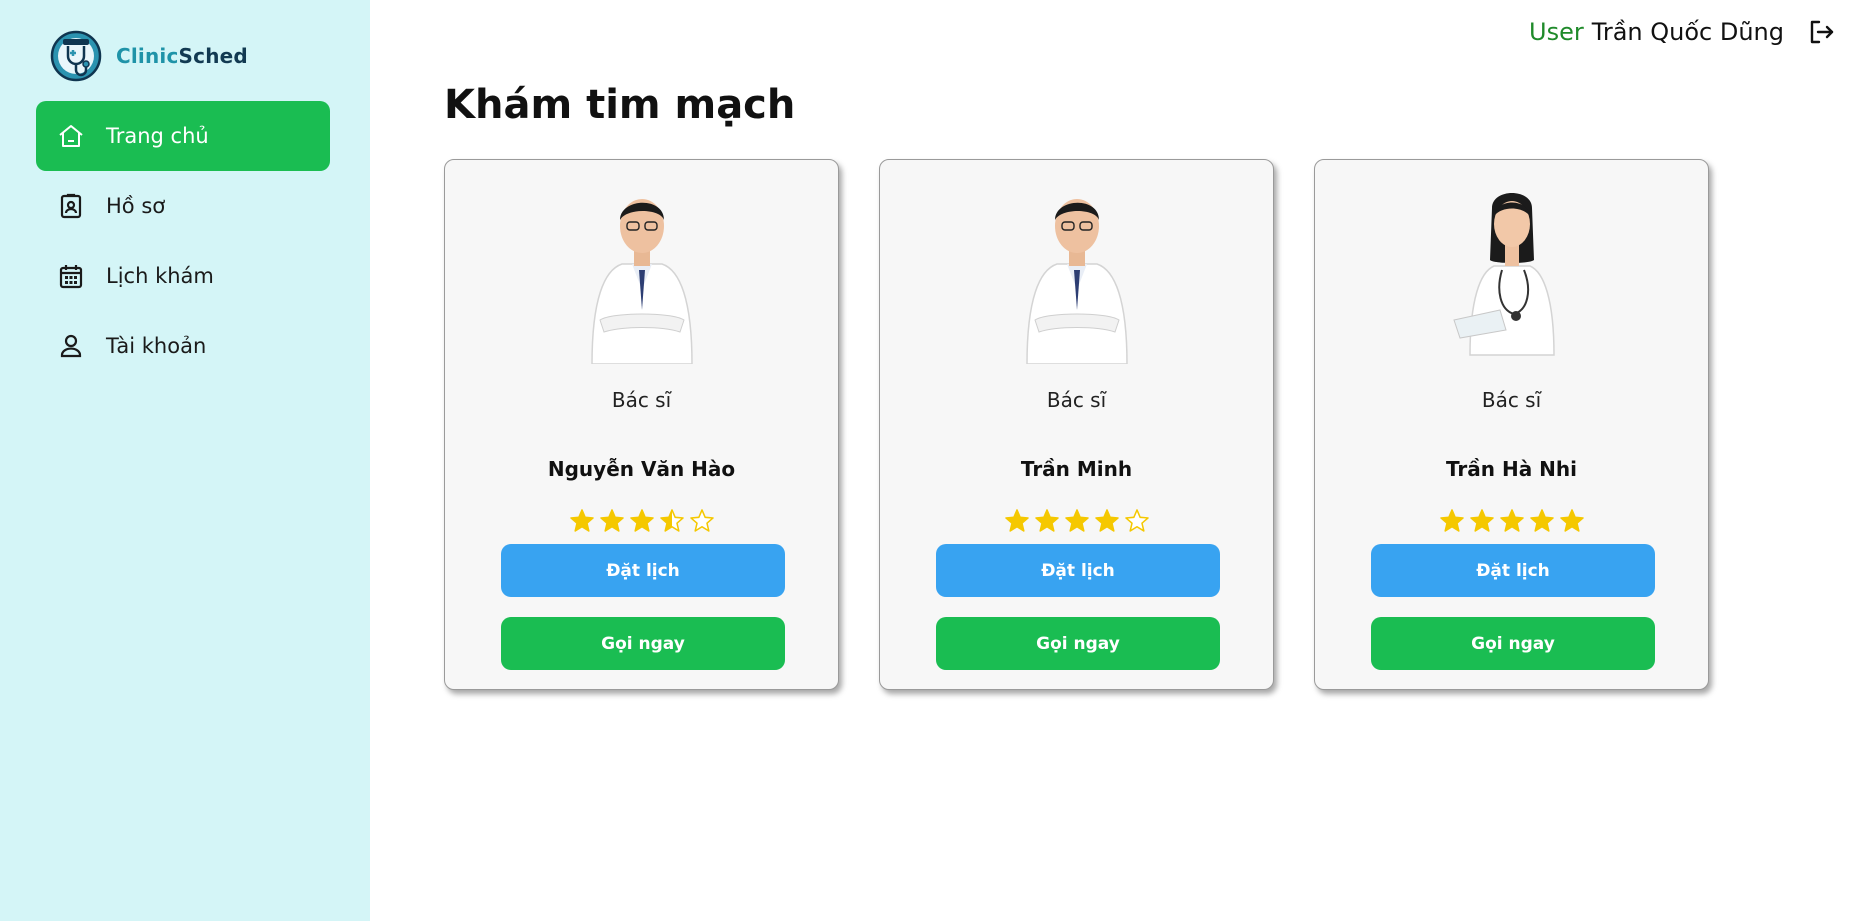 The width and height of the screenshot is (1860, 921). What do you see at coordinates (620, 105) in the screenshot?
I see `page-title: Khám tim mạch` at bounding box center [620, 105].